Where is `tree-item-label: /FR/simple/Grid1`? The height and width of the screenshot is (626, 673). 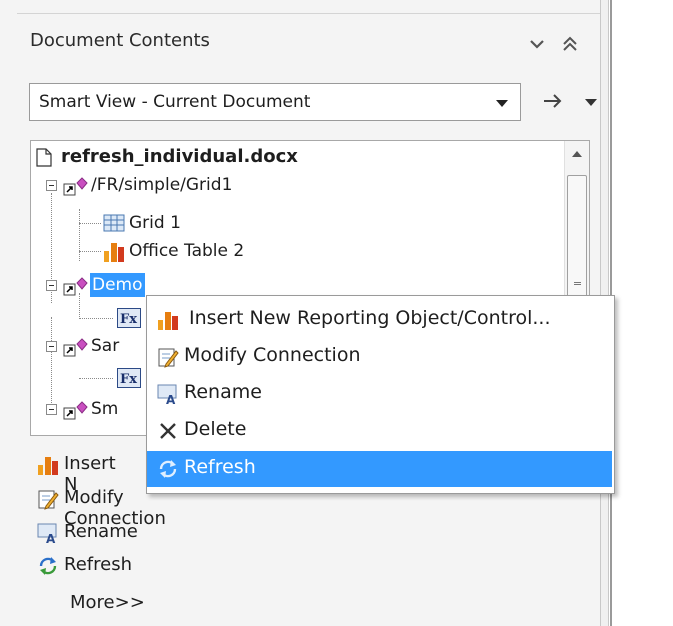
tree-item-label: /FR/simple/Grid1 is located at coordinates (162, 185).